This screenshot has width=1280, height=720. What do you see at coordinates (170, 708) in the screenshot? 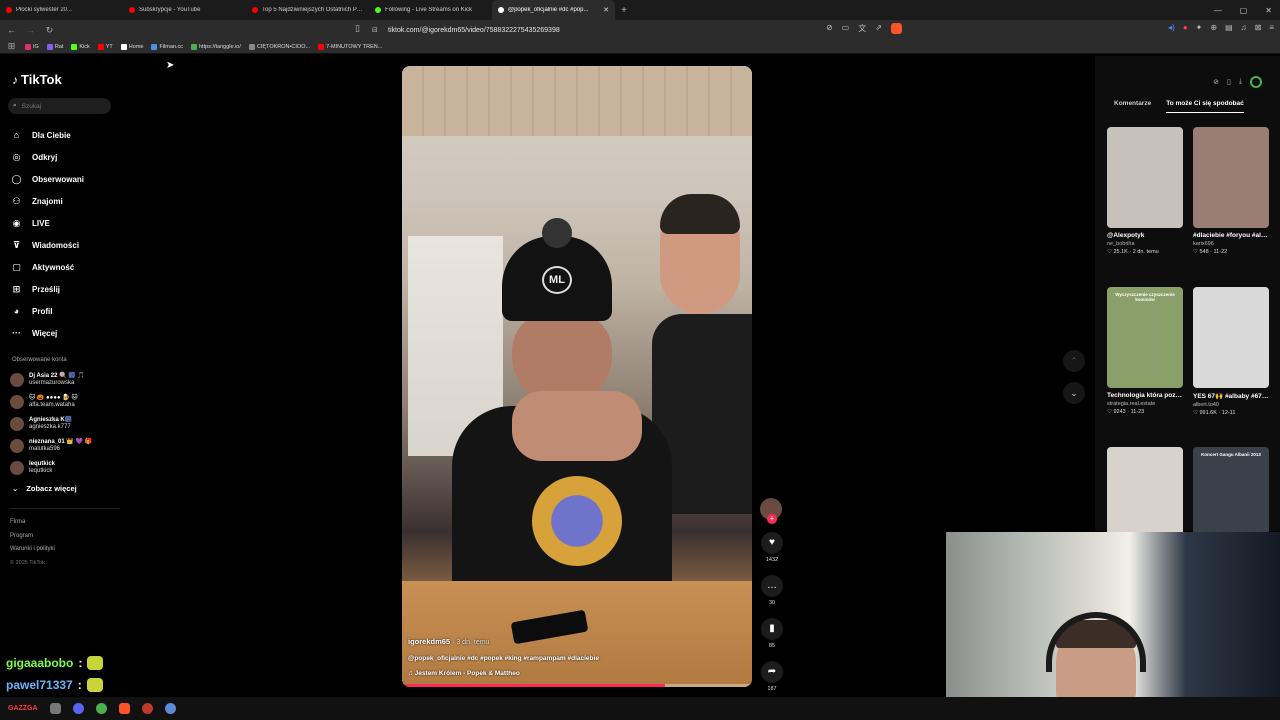
I see `settings-icon` at bounding box center [170, 708].